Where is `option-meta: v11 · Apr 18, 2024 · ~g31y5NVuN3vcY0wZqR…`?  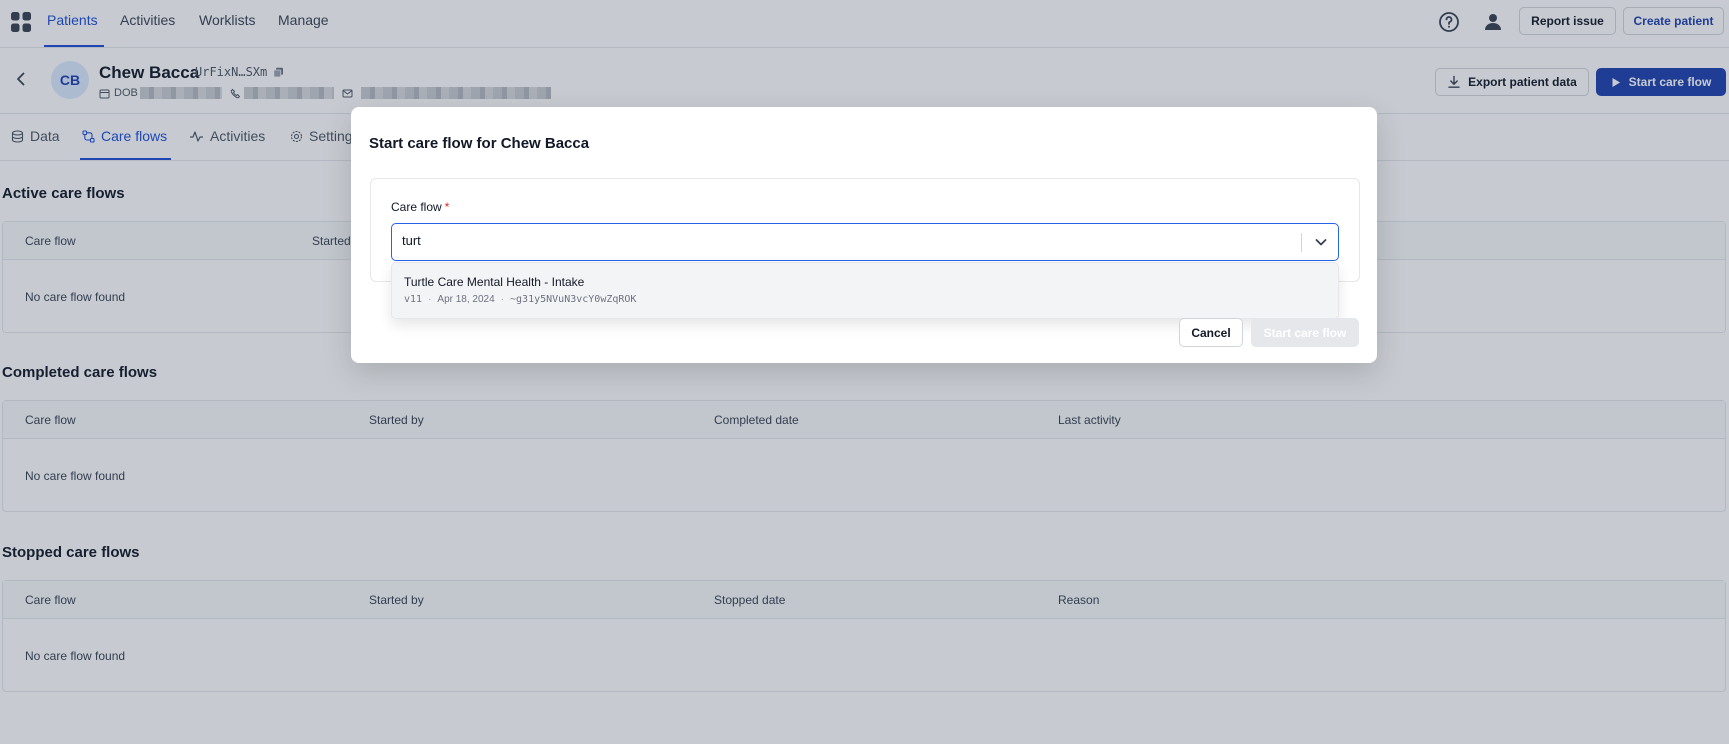
option-meta: v11 · Apr 18, 2024 · ~g31y5NVuN3vcY0wZqR… is located at coordinates (520, 299).